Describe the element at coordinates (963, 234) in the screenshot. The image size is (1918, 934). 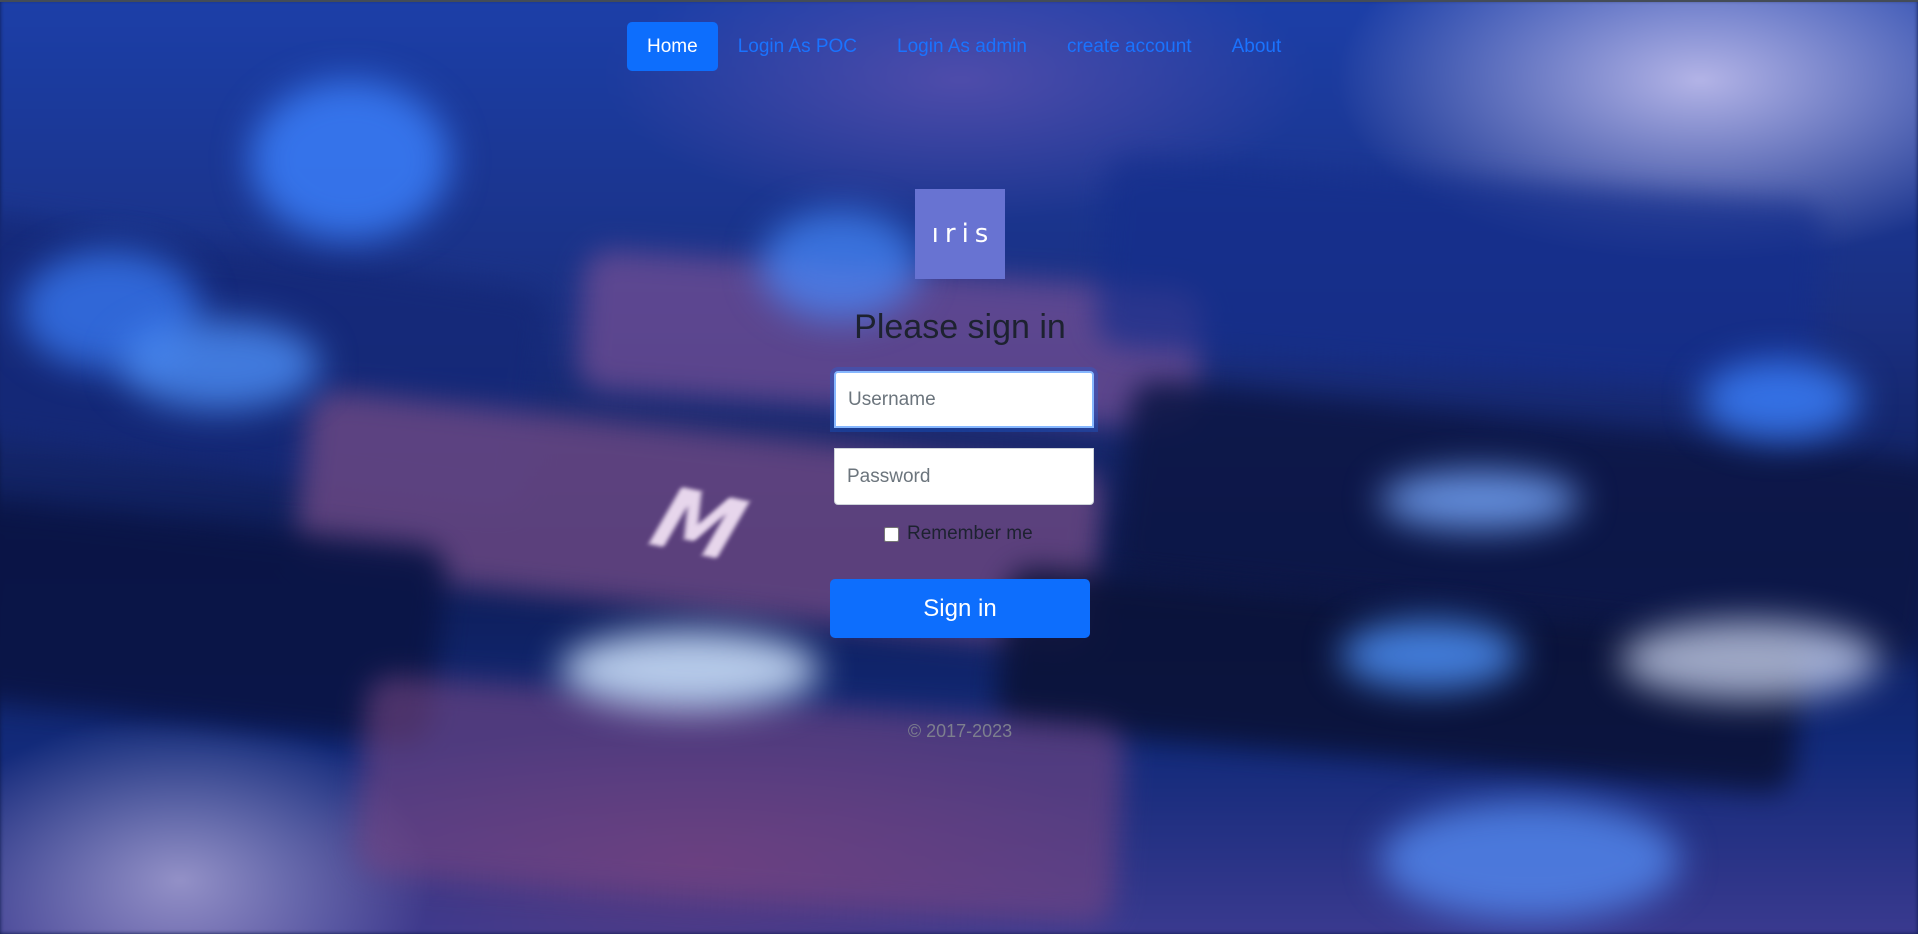
I see `logo-text: ıris` at that location.